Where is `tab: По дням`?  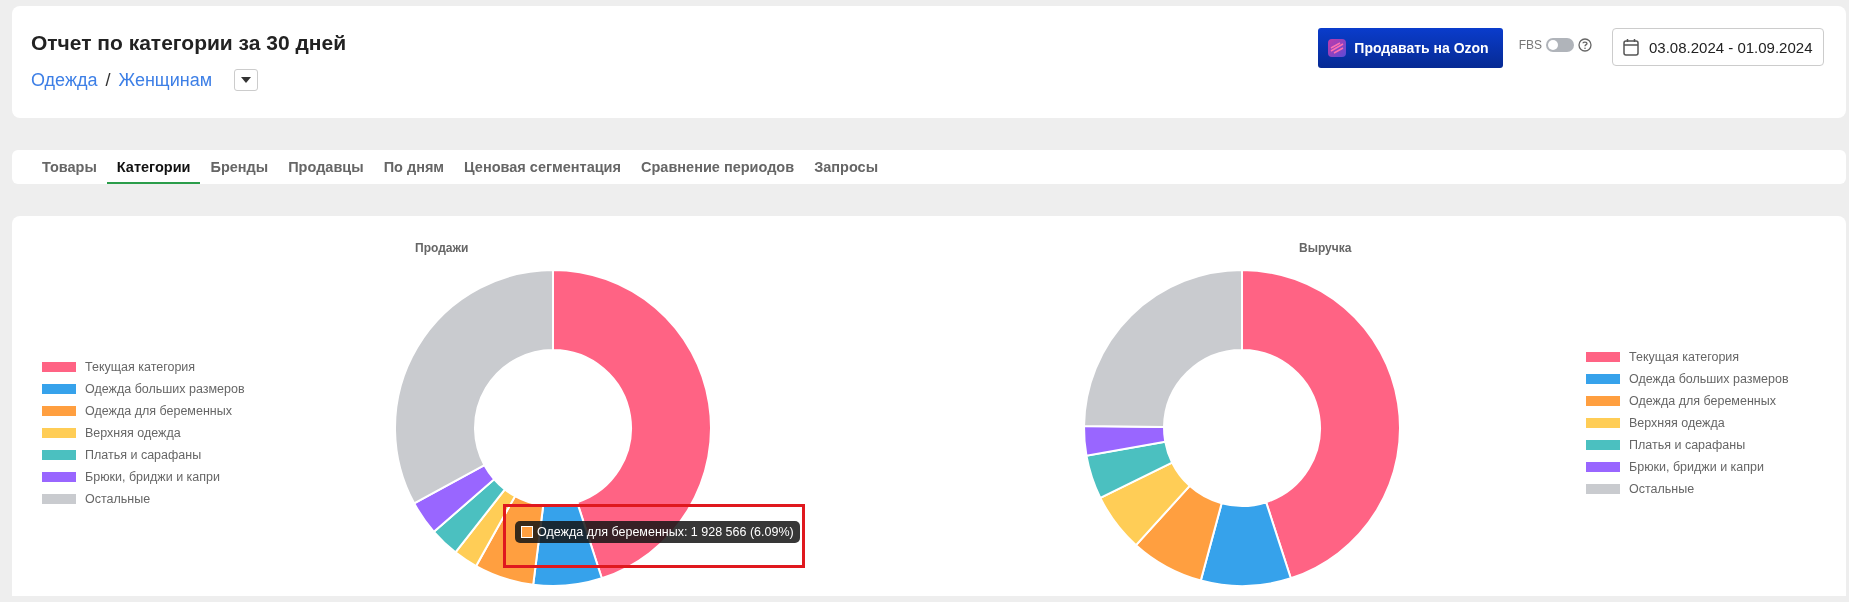
tab: По дням is located at coordinates (414, 167).